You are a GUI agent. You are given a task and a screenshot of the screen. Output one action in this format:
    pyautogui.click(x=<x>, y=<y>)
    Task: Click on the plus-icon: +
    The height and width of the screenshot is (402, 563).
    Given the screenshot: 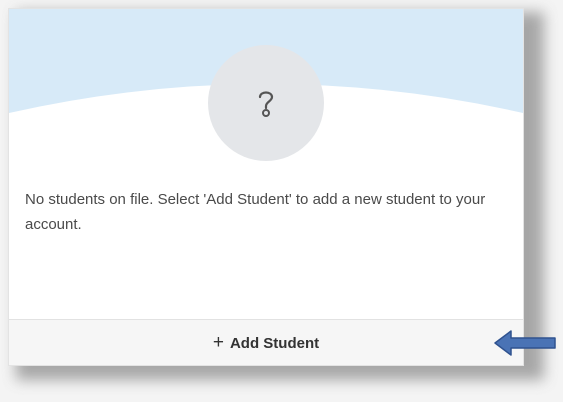 What is the action you would take?
    pyautogui.click(x=218, y=342)
    